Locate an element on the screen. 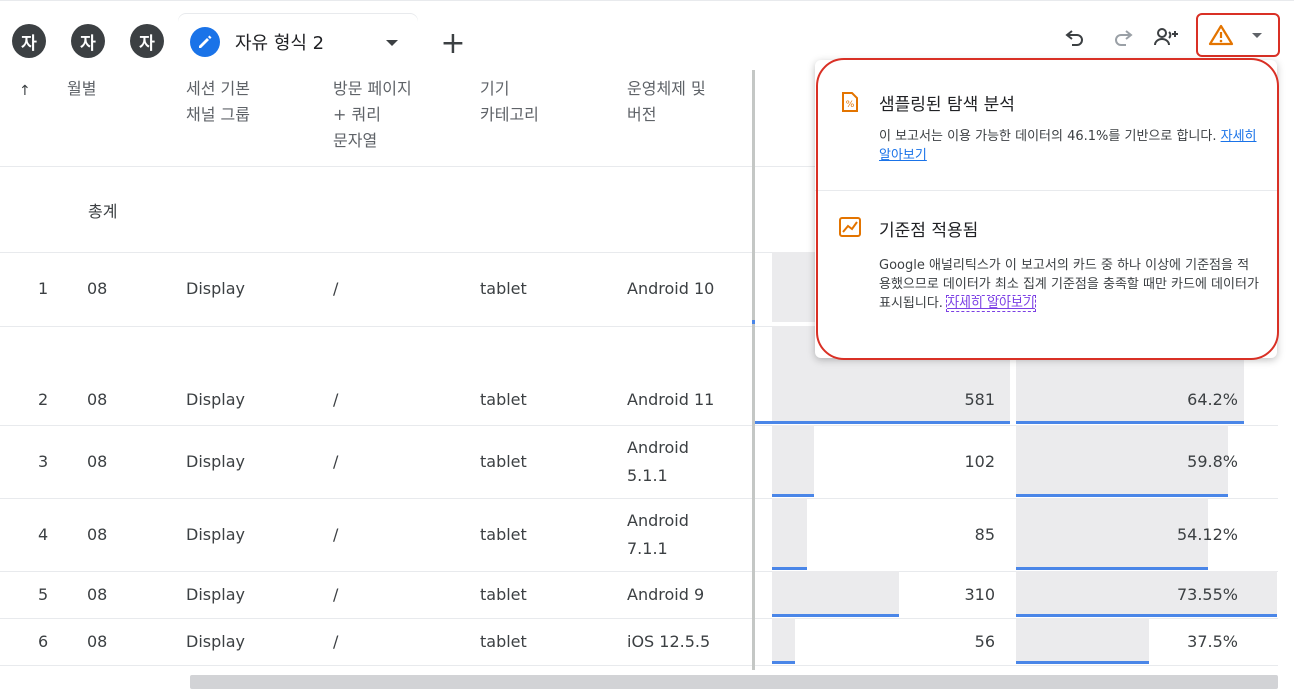  warnings-button is located at coordinates (1238, 35).